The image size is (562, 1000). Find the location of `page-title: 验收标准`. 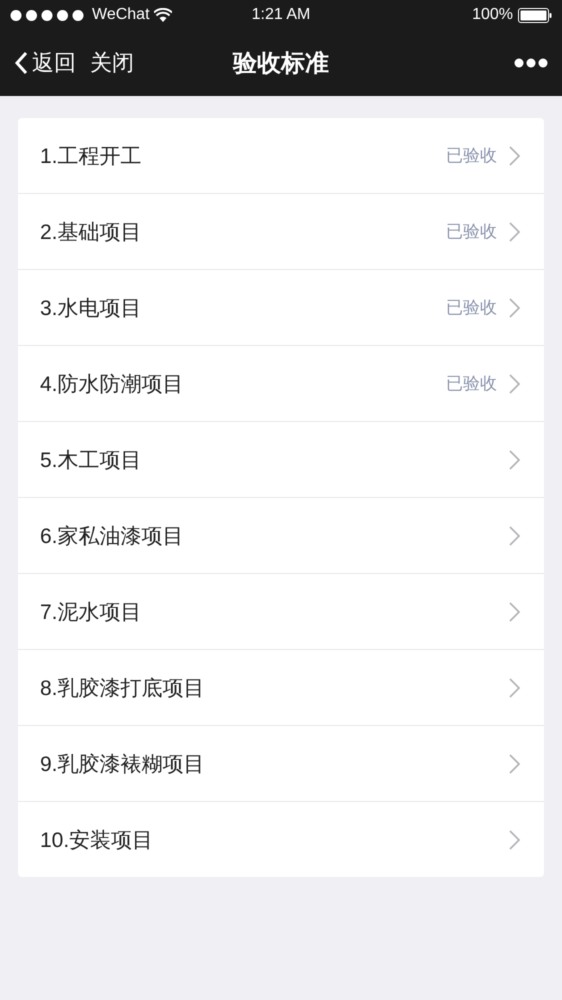

page-title: 验收标准 is located at coordinates (281, 64).